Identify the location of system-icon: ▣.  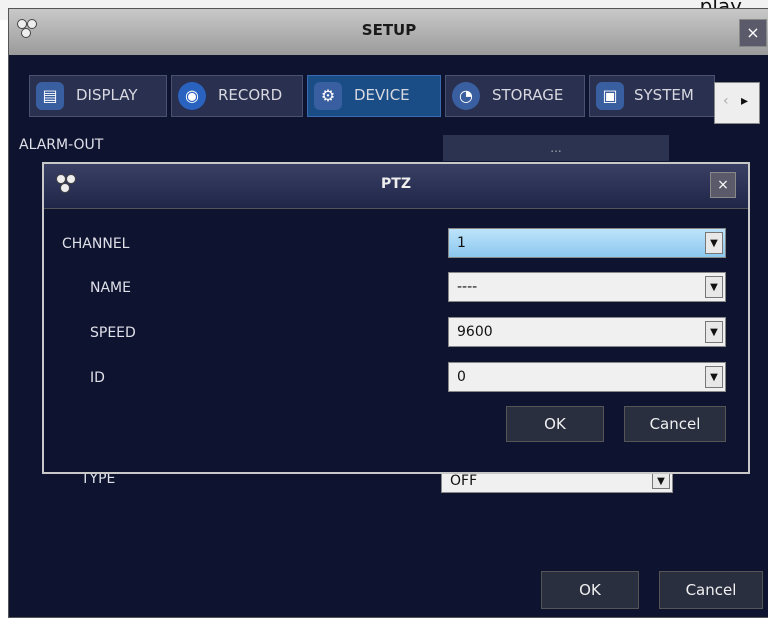
(610, 96).